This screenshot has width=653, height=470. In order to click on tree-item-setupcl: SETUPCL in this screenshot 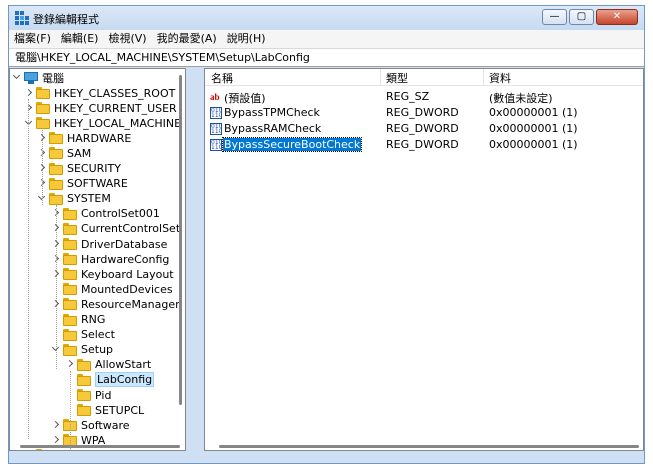, I will do `click(104, 410)`.